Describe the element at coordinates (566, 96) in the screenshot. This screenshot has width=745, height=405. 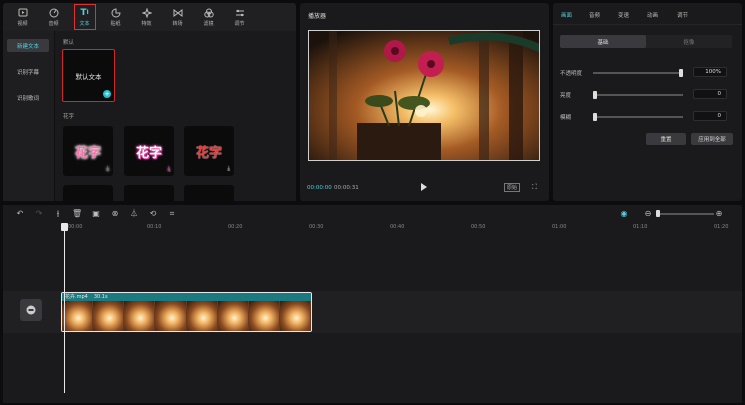
I see `brightness-label: 亮度` at that location.